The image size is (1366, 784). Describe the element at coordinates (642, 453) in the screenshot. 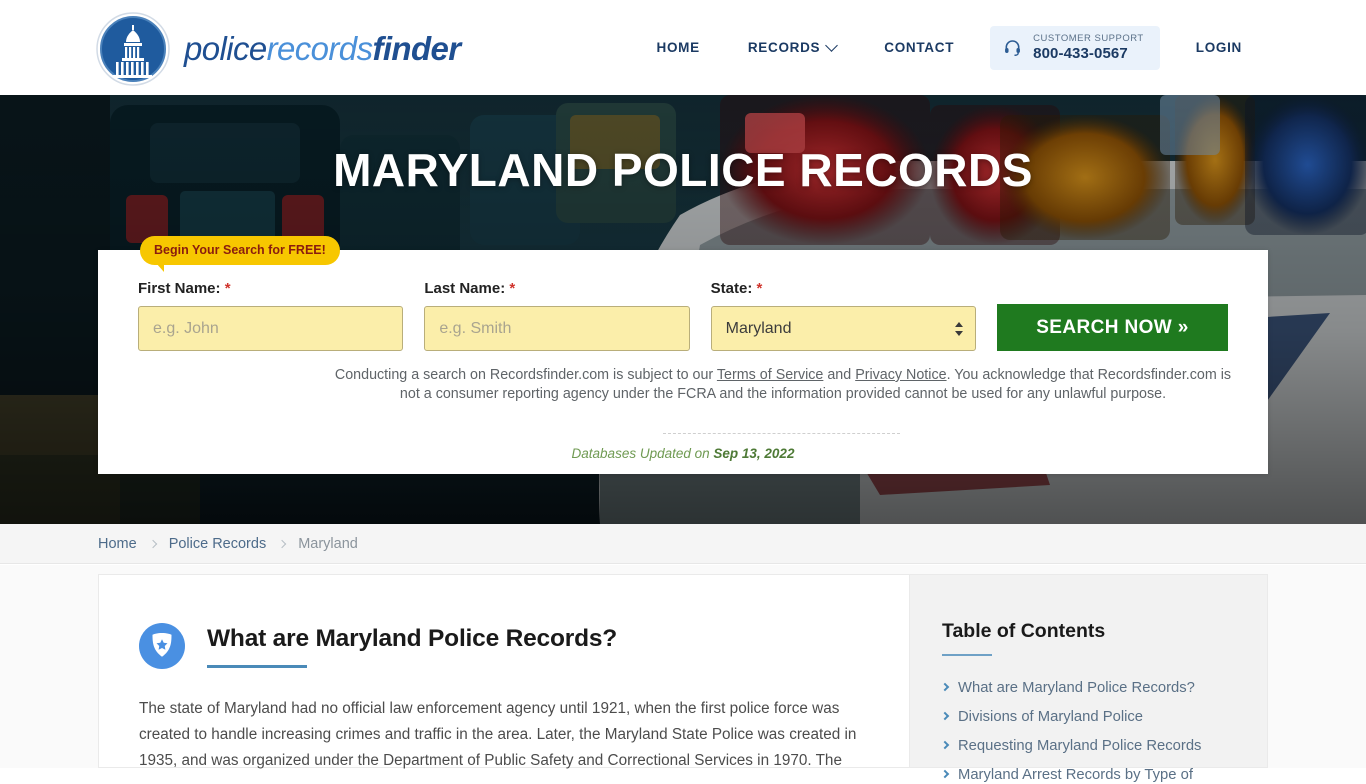

I see `databases-updated-prefix: Databases Updated on` at that location.